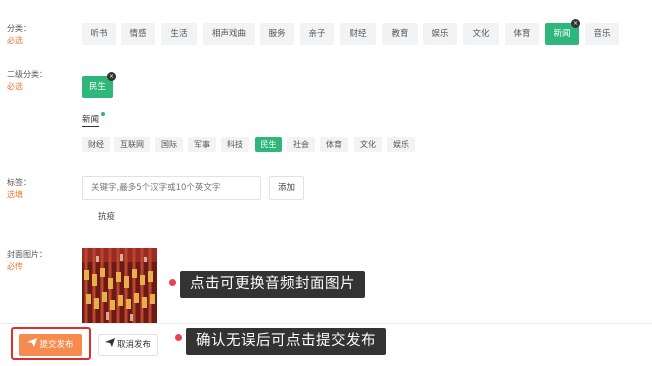  What do you see at coordinates (169, 144) in the screenshot?
I see `subcategory-option-international: 国际` at bounding box center [169, 144].